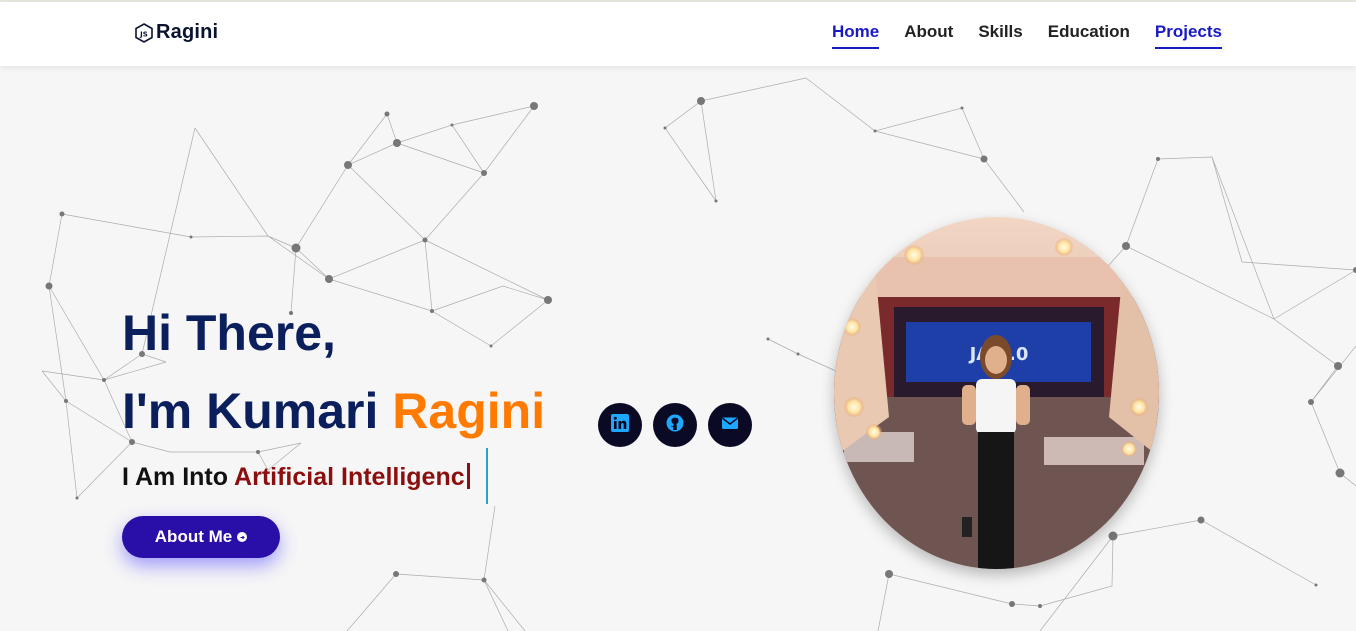 The width and height of the screenshot is (1356, 631). What do you see at coordinates (349, 477) in the screenshot?
I see `typed-text: Artificial Intelligenc` at bounding box center [349, 477].